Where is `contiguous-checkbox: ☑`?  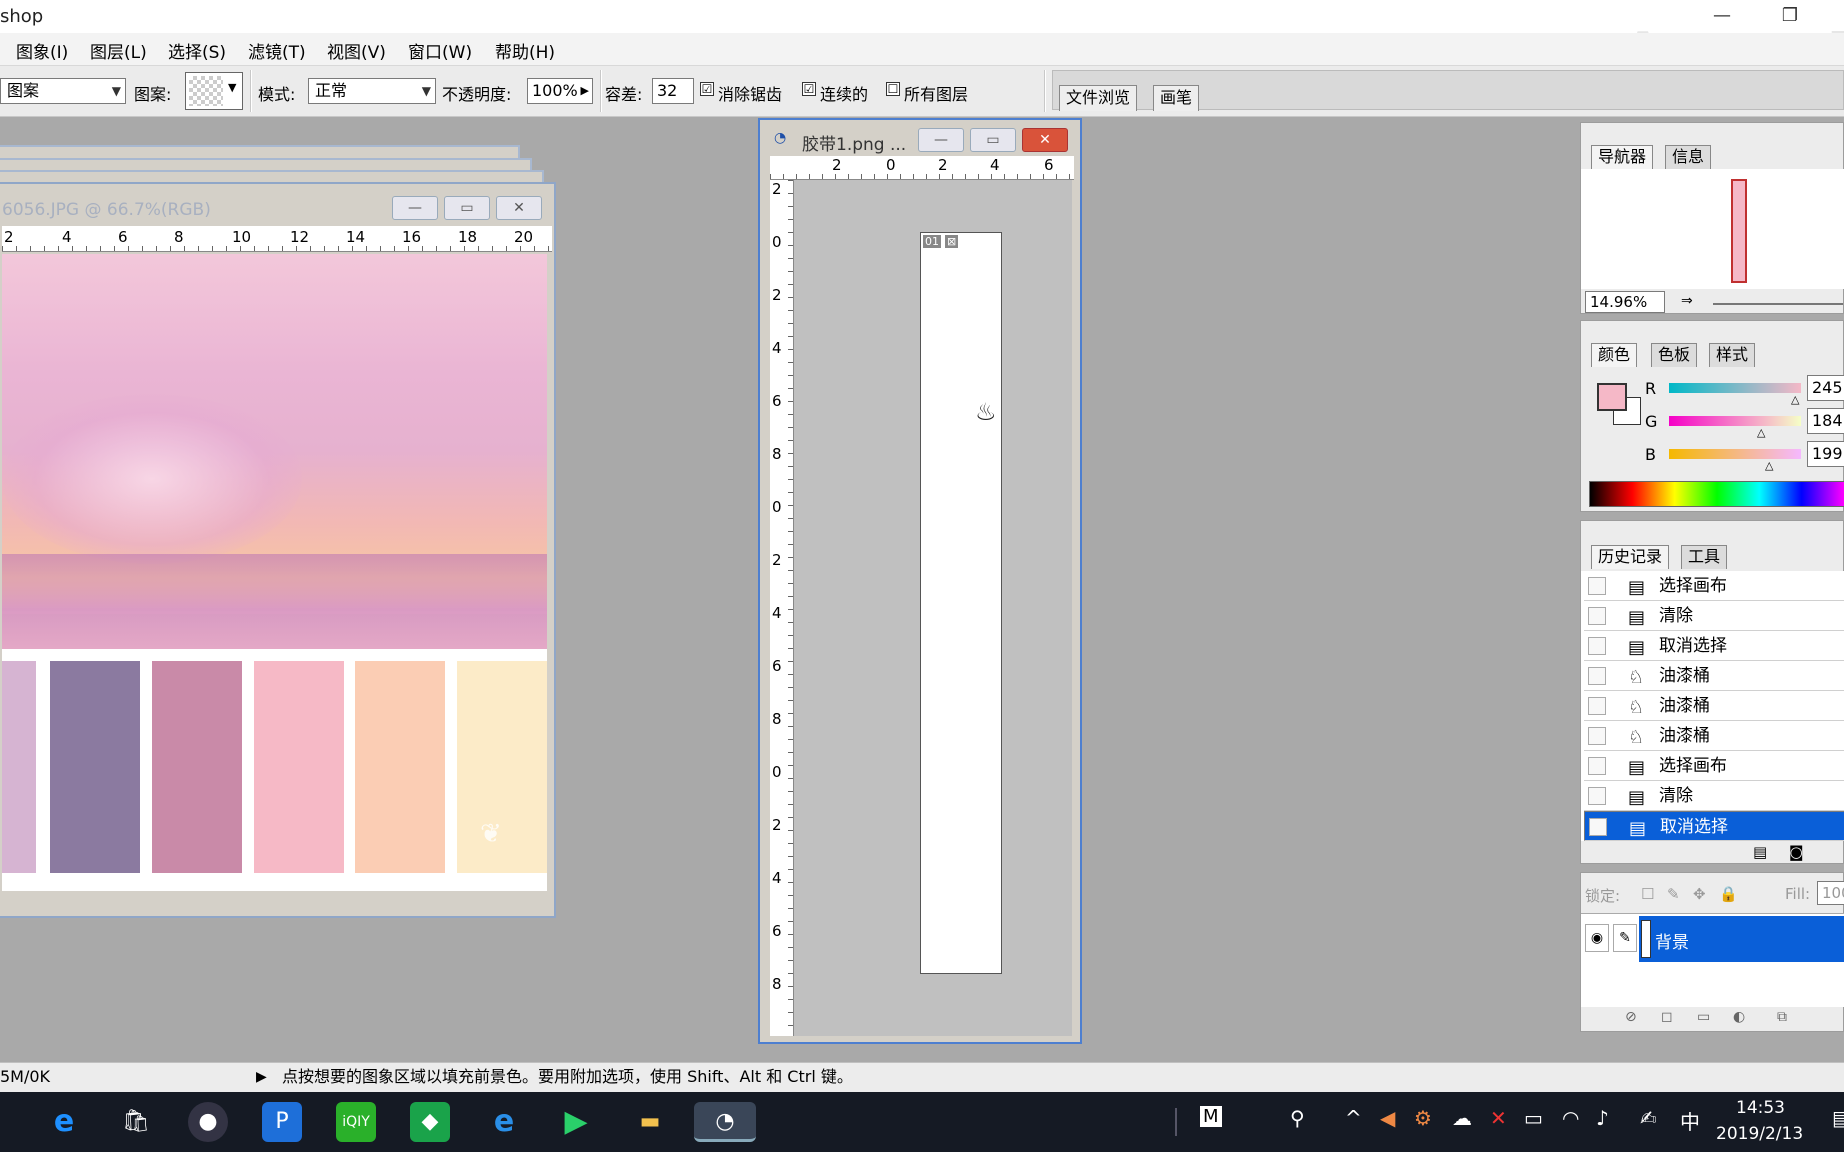 contiguous-checkbox: ☑ is located at coordinates (809, 89).